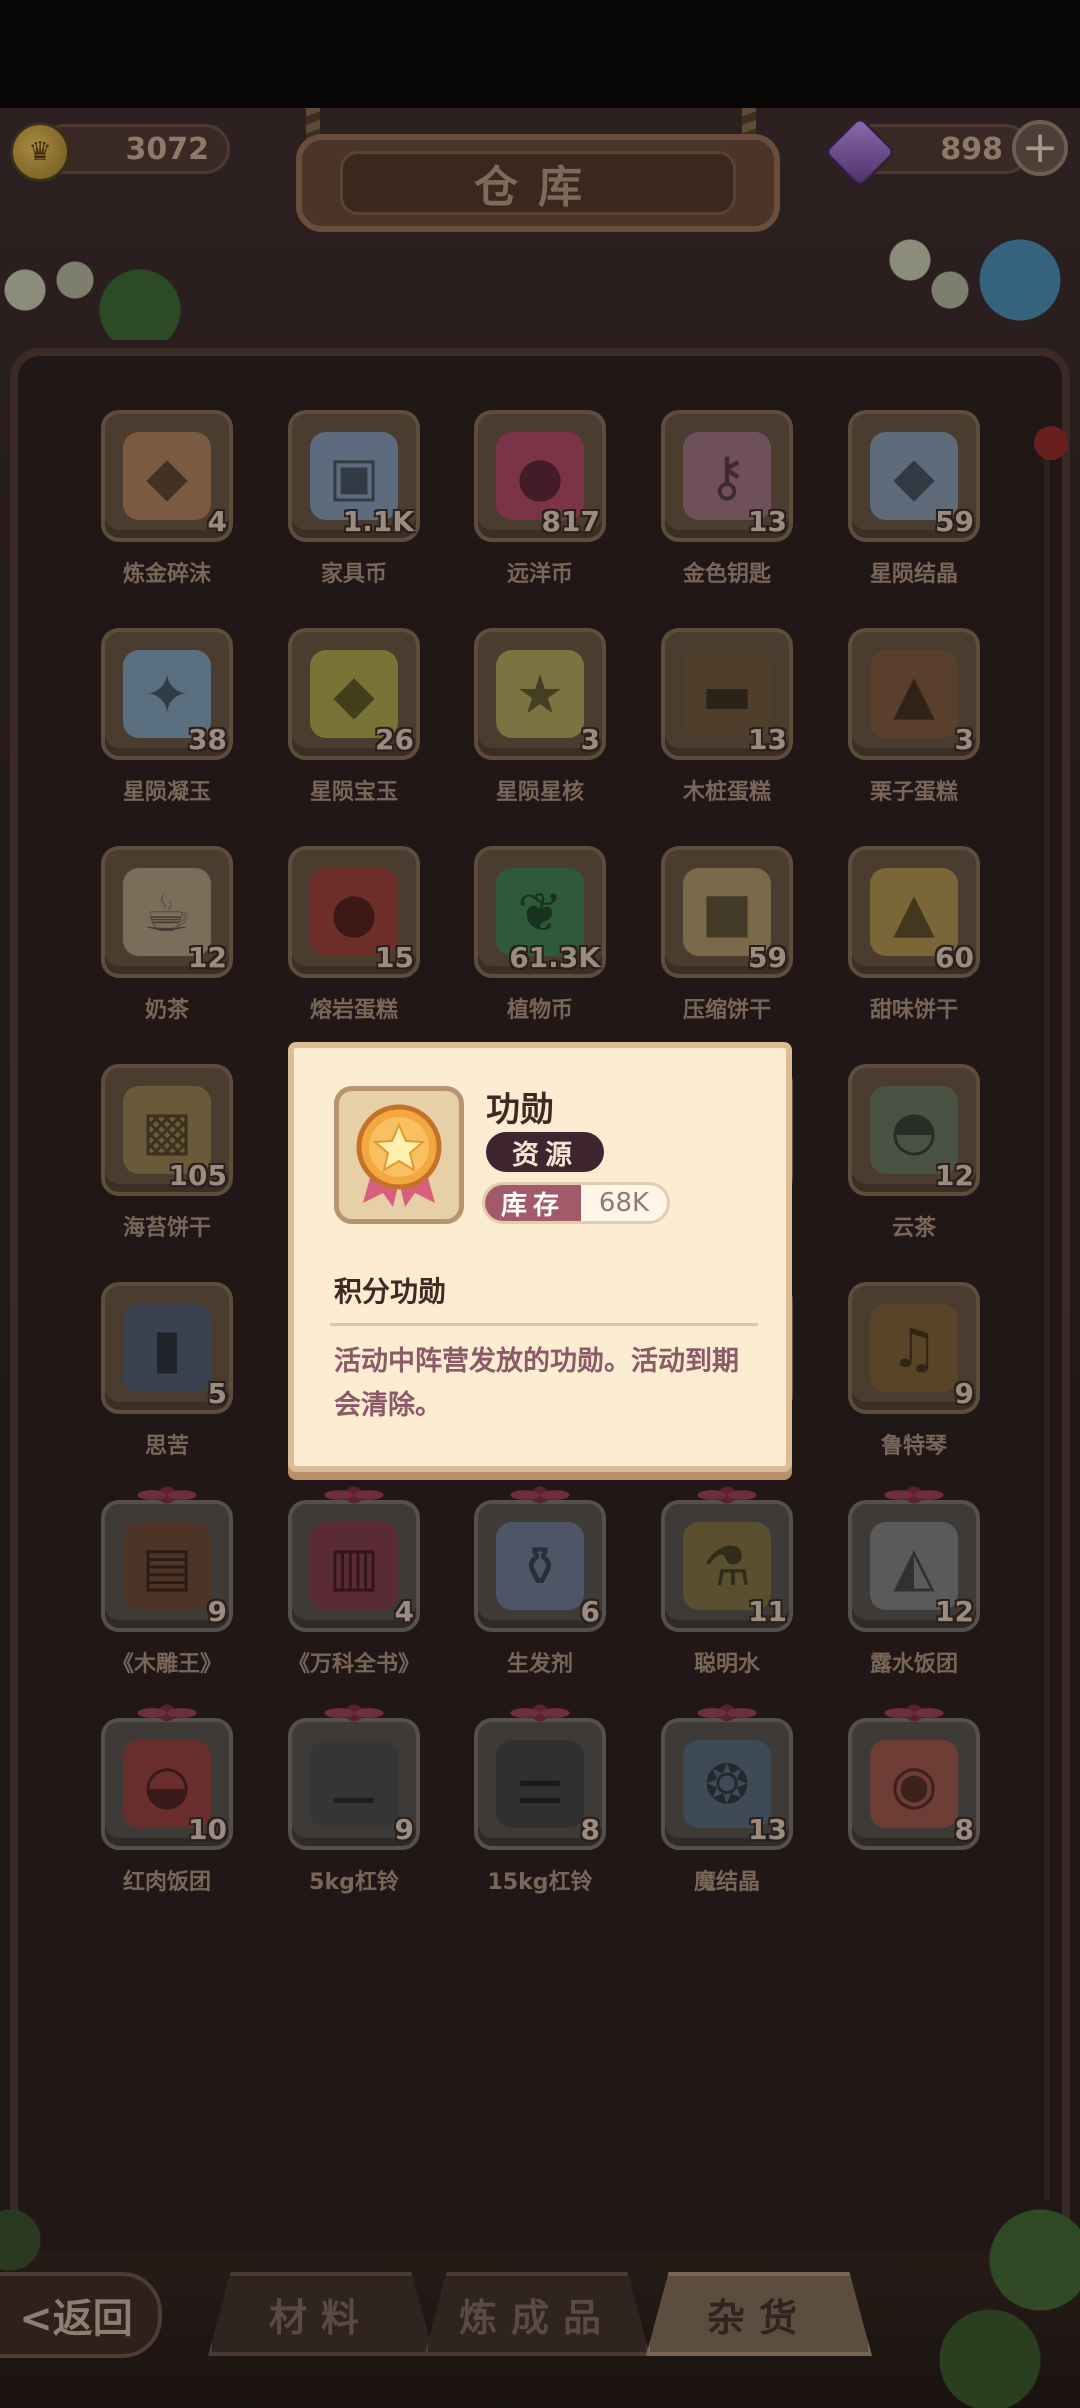 This screenshot has width=1080, height=2408. What do you see at coordinates (520, 1110) in the screenshot?
I see `popup-item-name: 功勋` at bounding box center [520, 1110].